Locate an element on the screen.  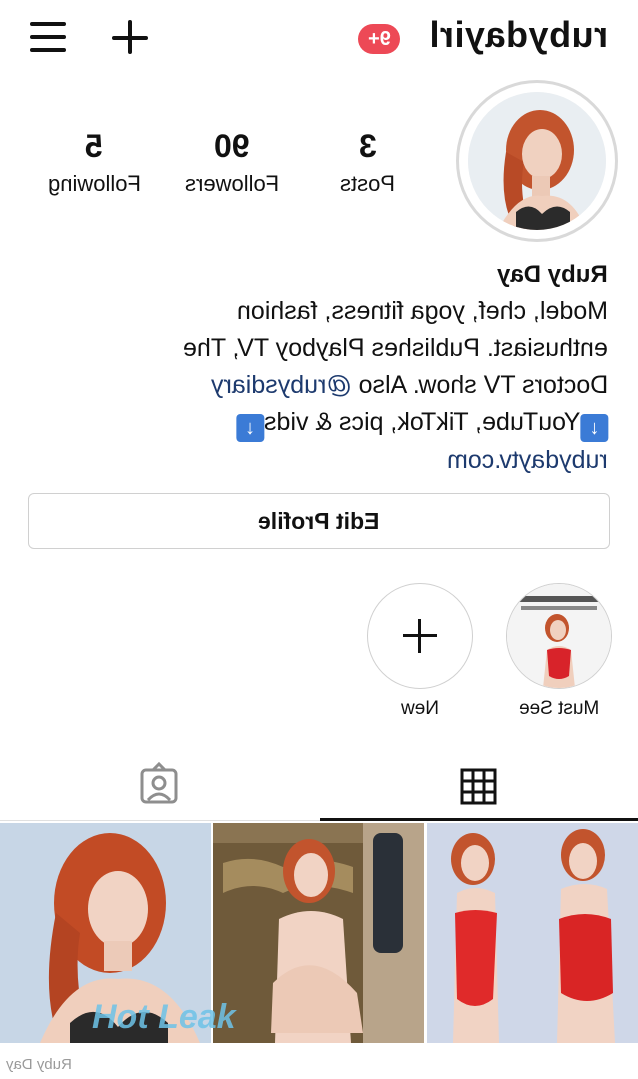
posts-stat: 3 Posts is located at coordinates (368, 162).